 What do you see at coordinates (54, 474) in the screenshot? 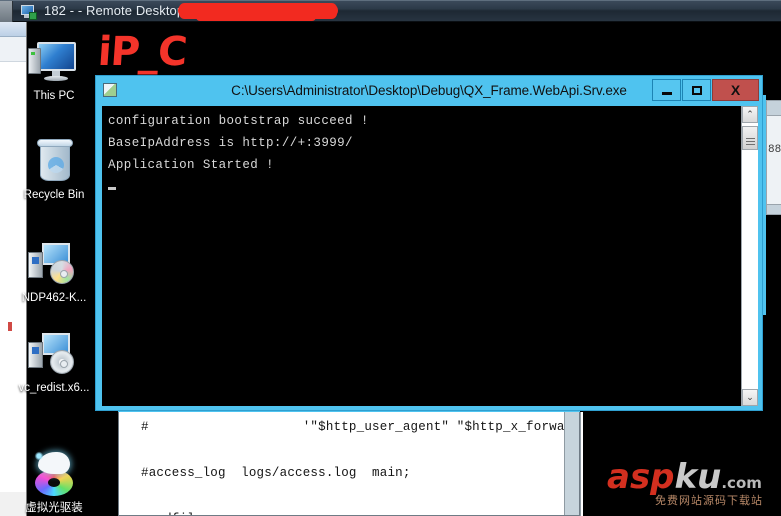
I see `virtual-drive-icon` at bounding box center [54, 474].